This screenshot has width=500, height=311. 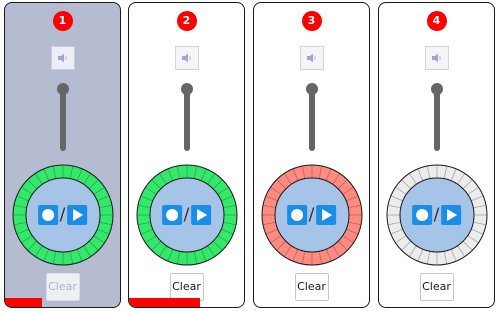 I want to click on track-number-badge: 4, so click(x=436, y=21).